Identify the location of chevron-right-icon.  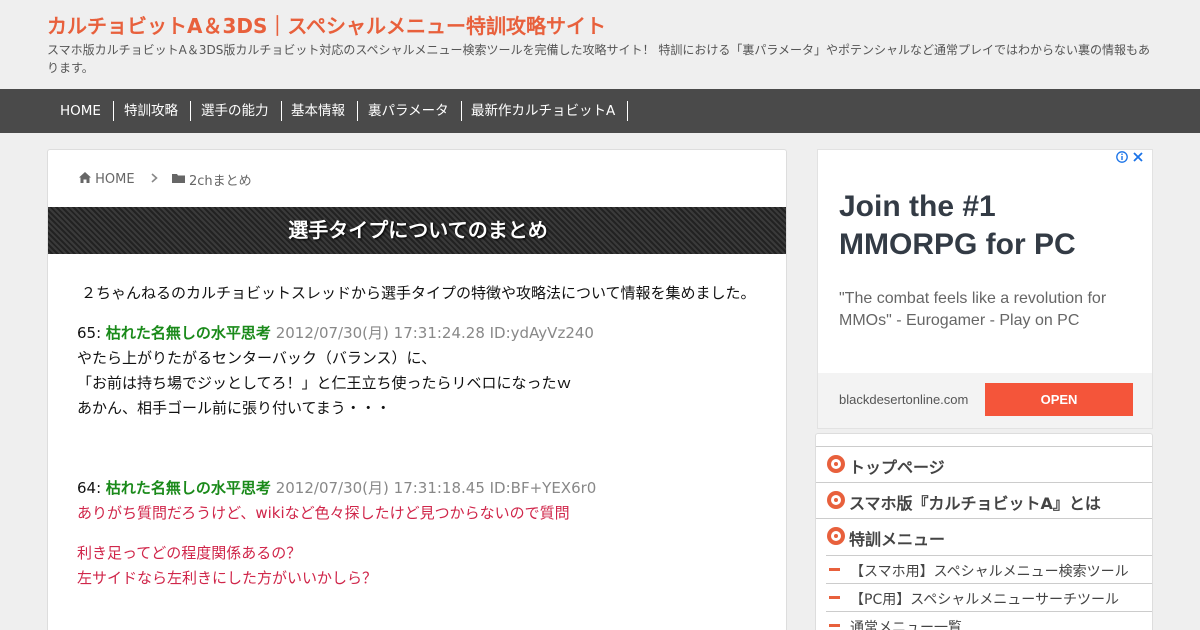
(156, 179).